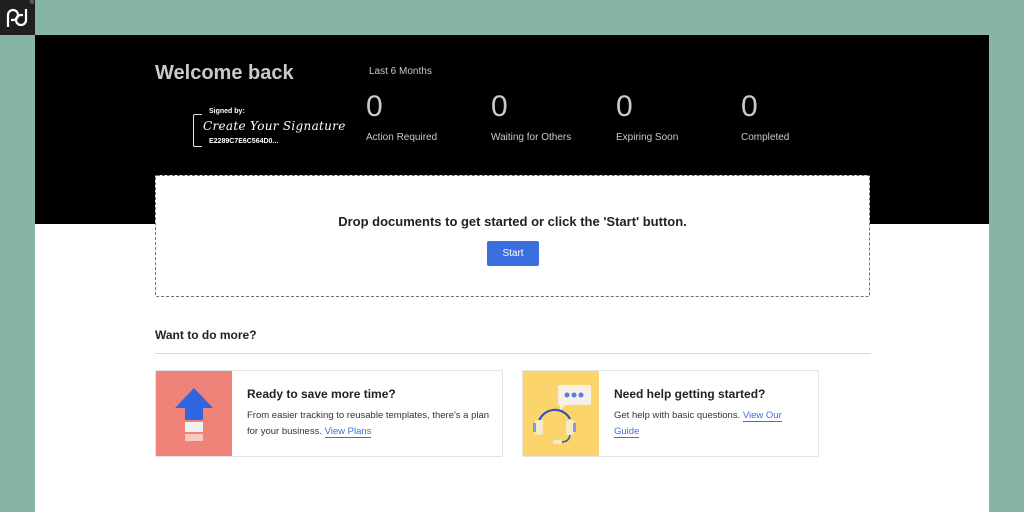 The image size is (1024, 512). Describe the element at coordinates (690, 394) in the screenshot. I see `card-title: Need help getting started?` at that location.